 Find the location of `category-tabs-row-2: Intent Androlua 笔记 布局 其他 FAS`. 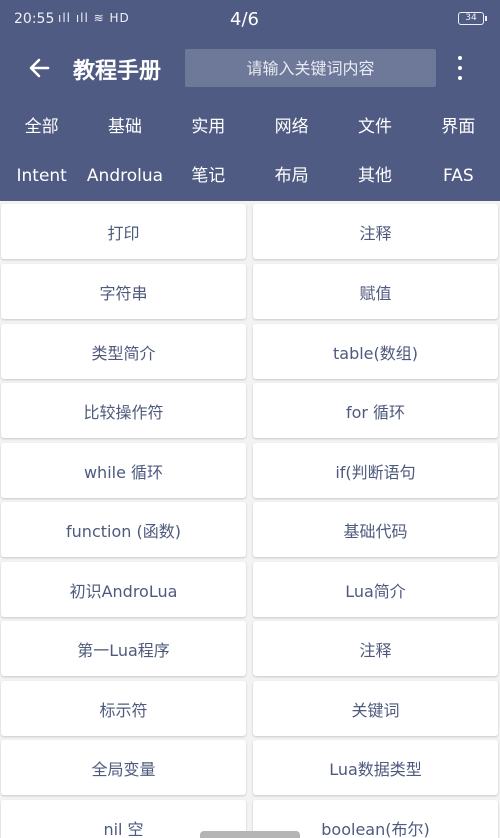

category-tabs-row-2: Intent Androlua 笔记 布局 其他 FAS is located at coordinates (250, 176).